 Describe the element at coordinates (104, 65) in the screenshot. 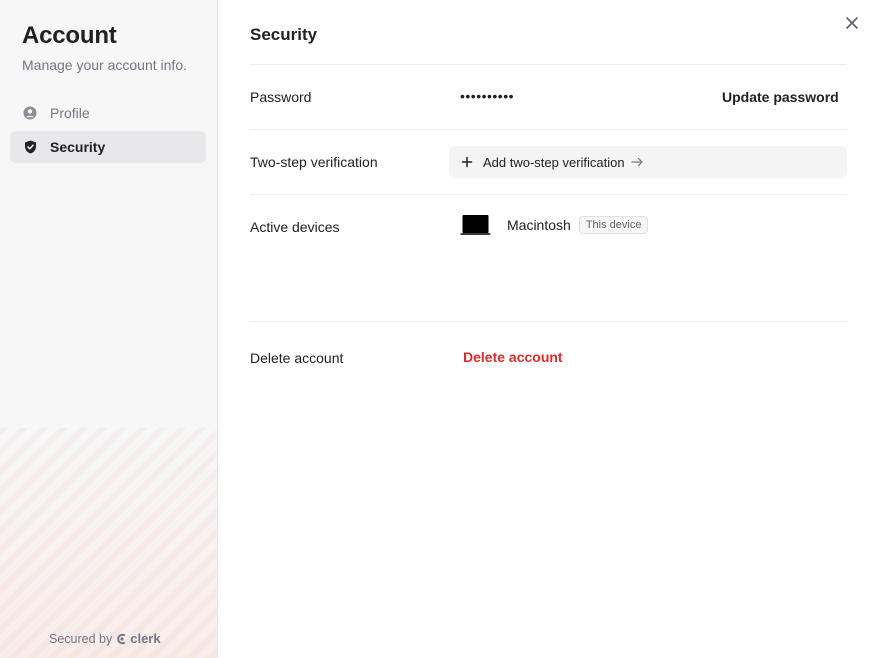

I see `sidebar-subtitle: Manage your account info.` at that location.